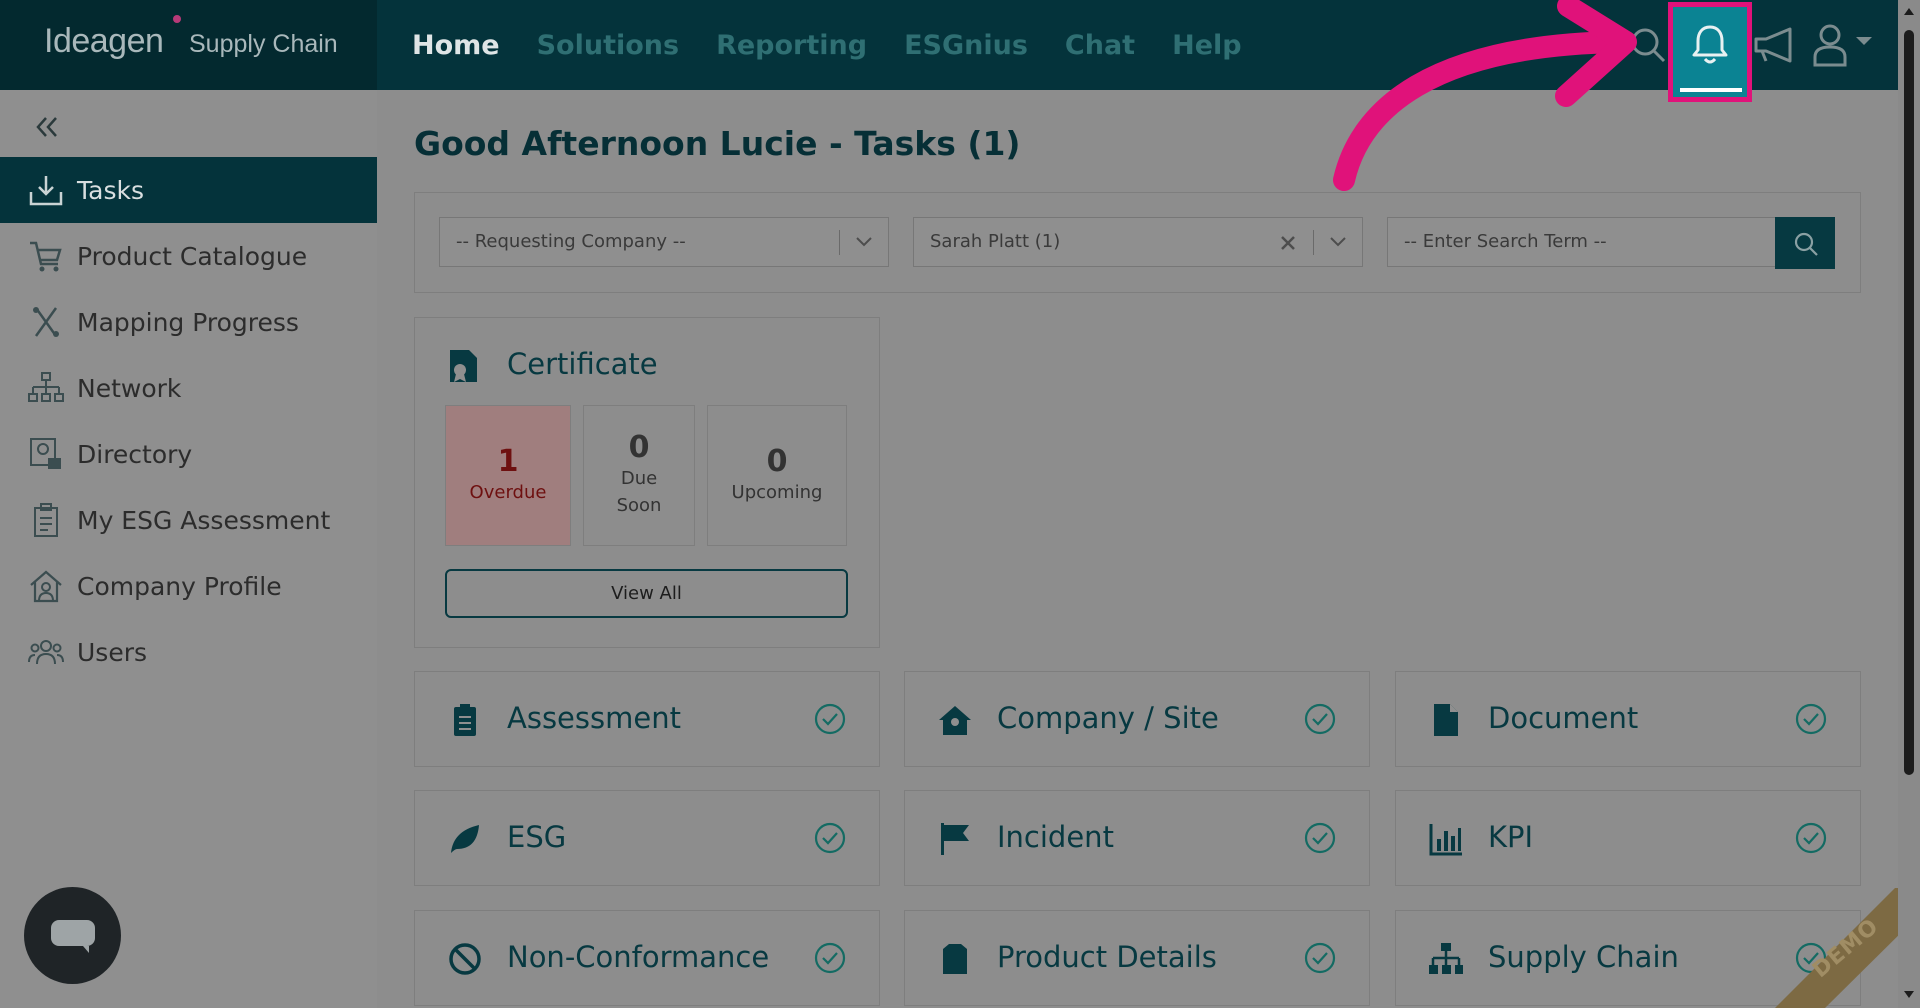 The image size is (1920, 1008). I want to click on due-soon-label: Due, so click(639, 478).